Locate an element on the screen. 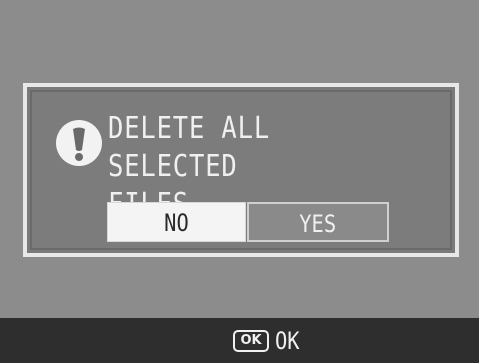 Image resolution: width=479 pixels, height=363 pixels. yes-button: YES is located at coordinates (318, 222).